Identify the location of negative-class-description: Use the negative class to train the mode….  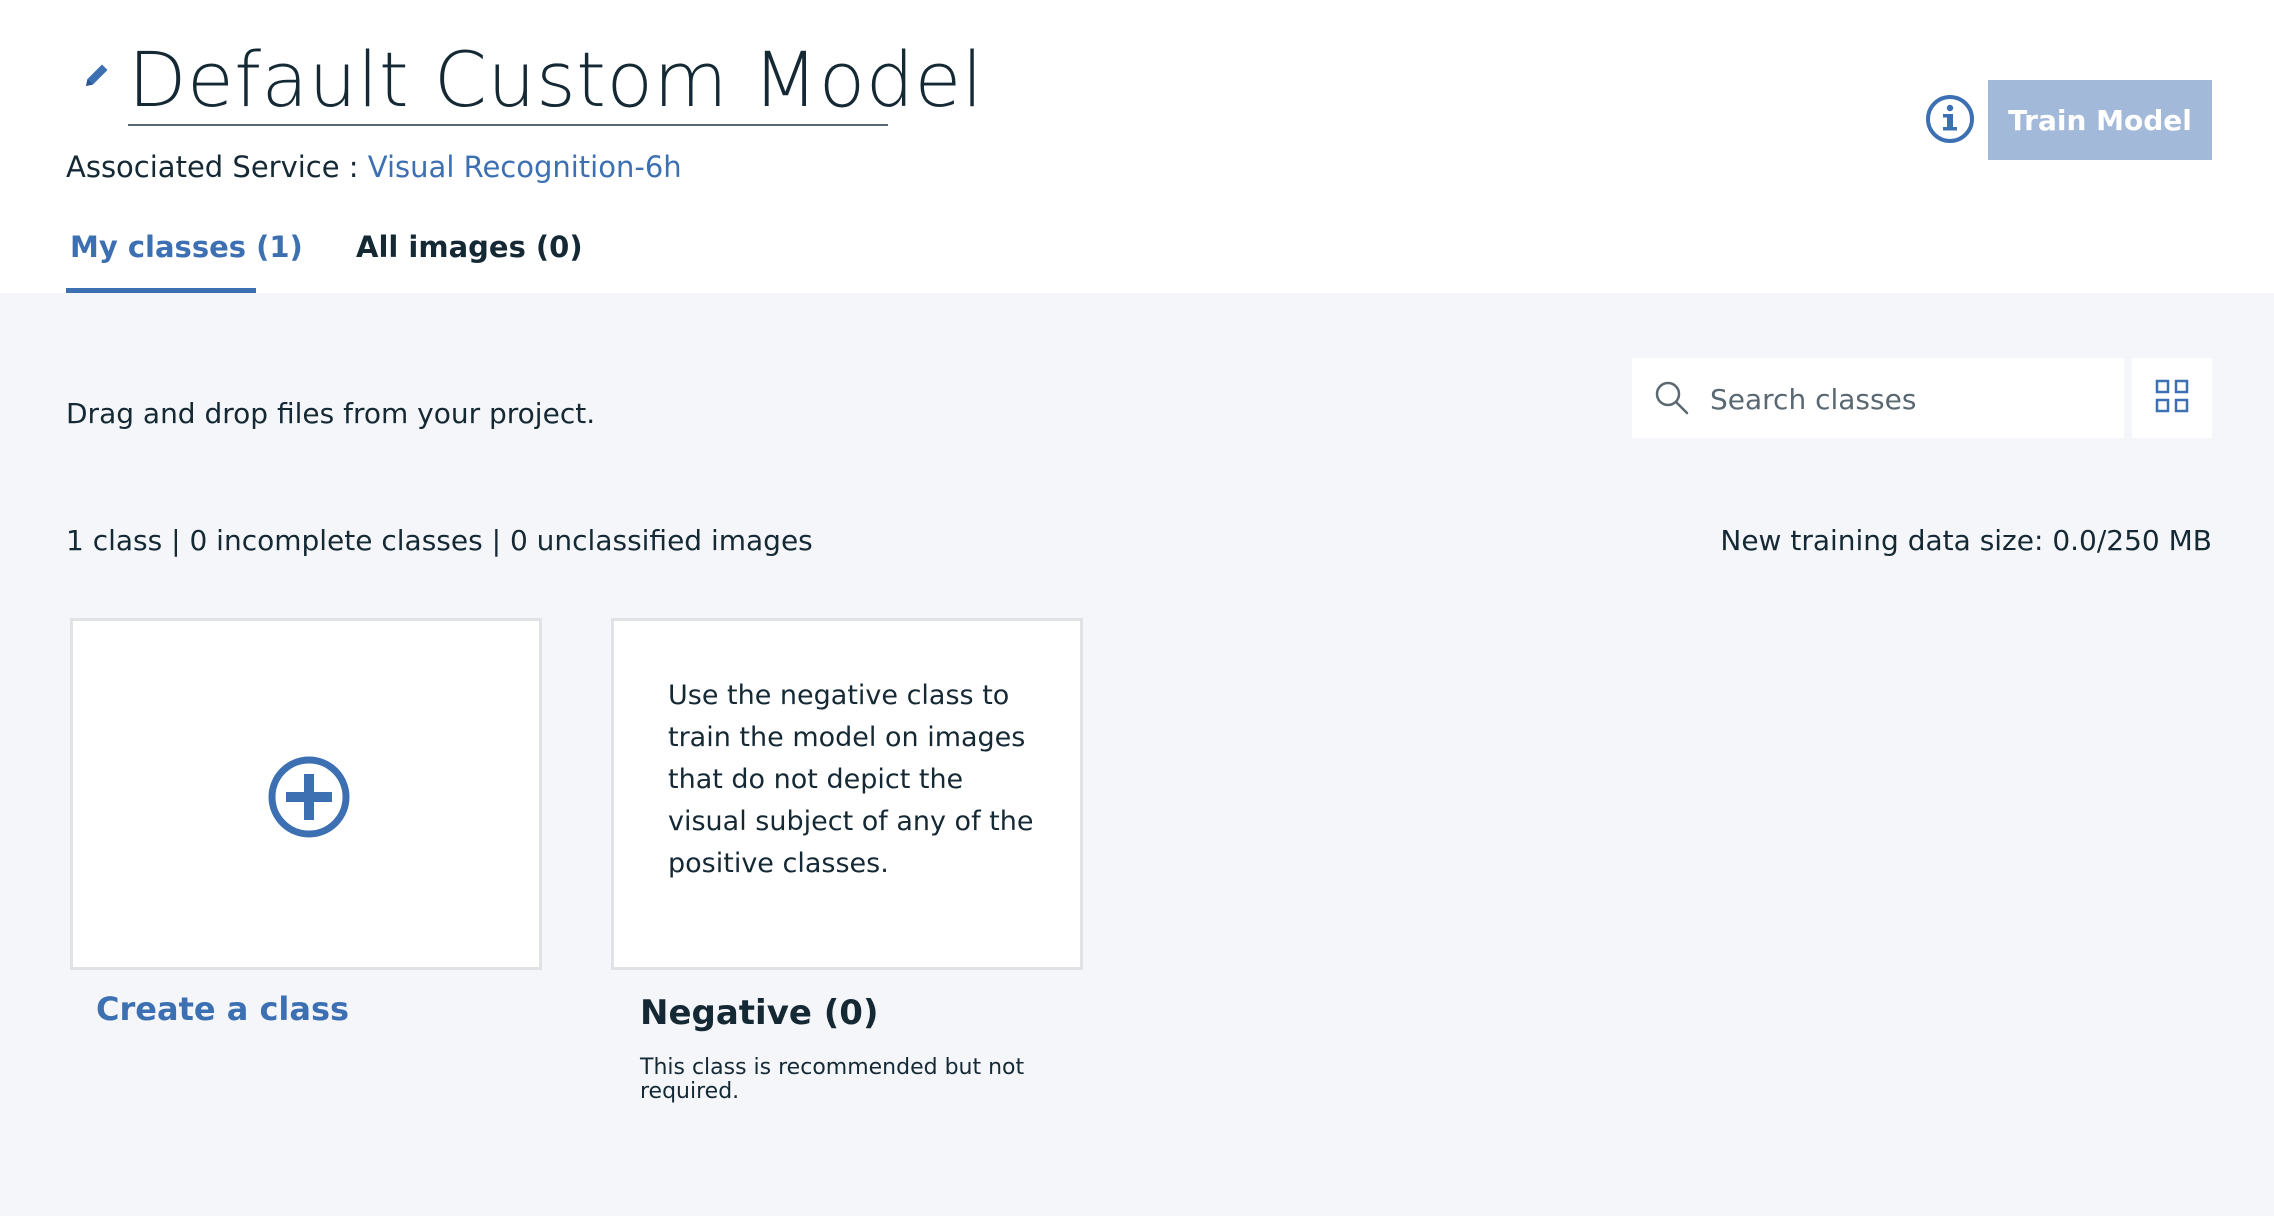
(851, 779).